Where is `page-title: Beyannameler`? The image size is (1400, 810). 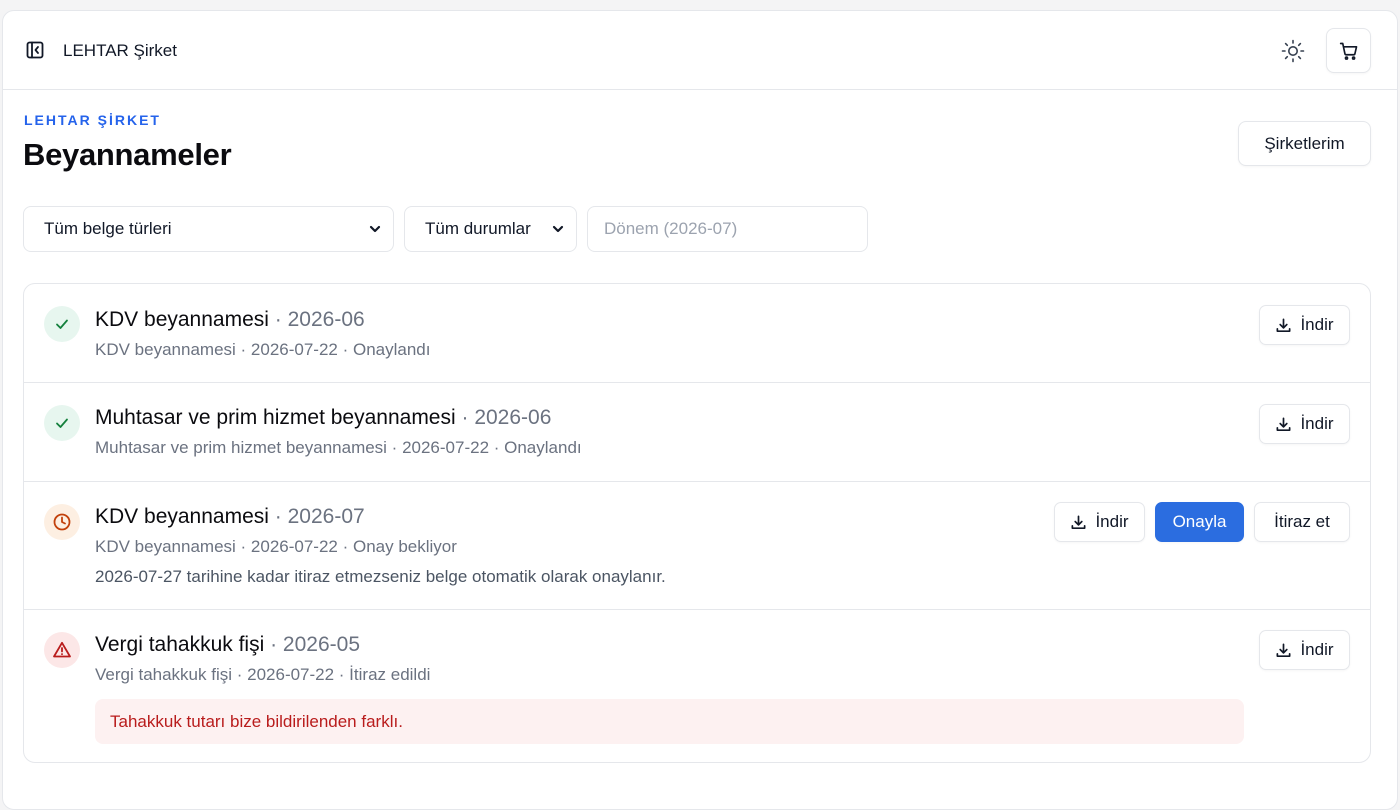 page-title: Beyannameler is located at coordinates (127, 154).